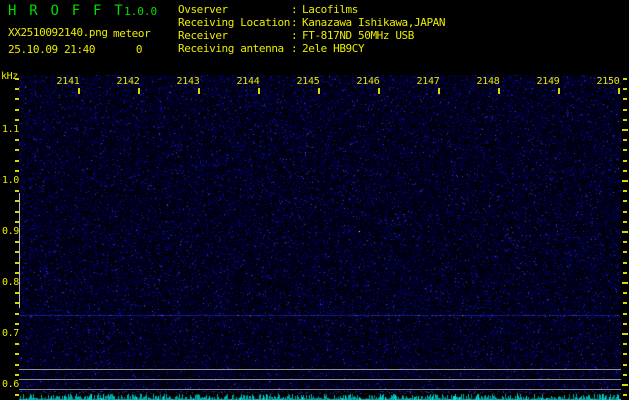  Describe the element at coordinates (234, 22) in the screenshot. I see `station-info-label: Receiving Location` at that location.